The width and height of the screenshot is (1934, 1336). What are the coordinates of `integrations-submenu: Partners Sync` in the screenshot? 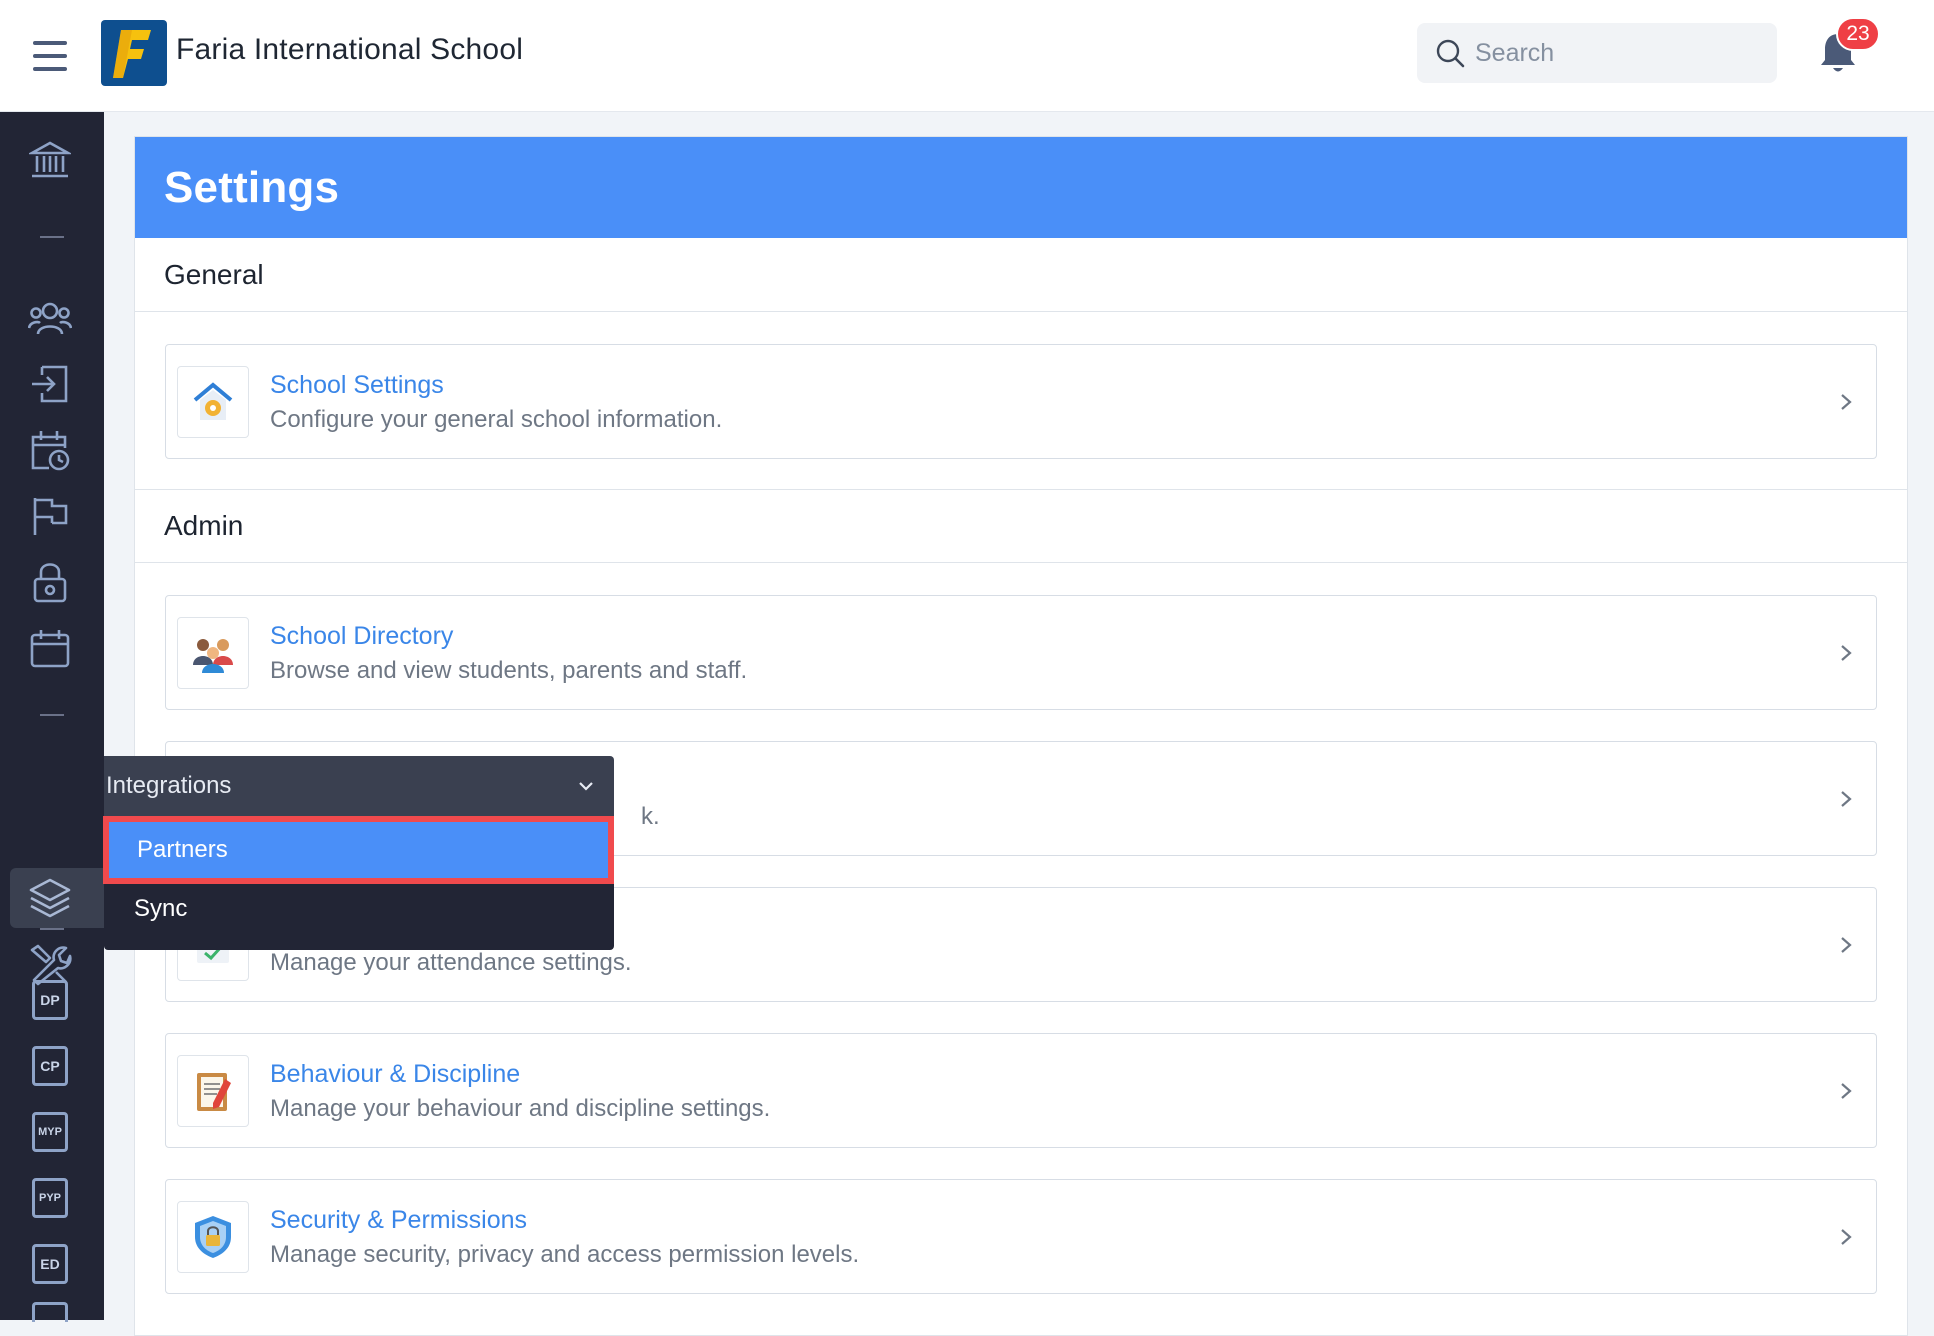 It's located at (358, 883).